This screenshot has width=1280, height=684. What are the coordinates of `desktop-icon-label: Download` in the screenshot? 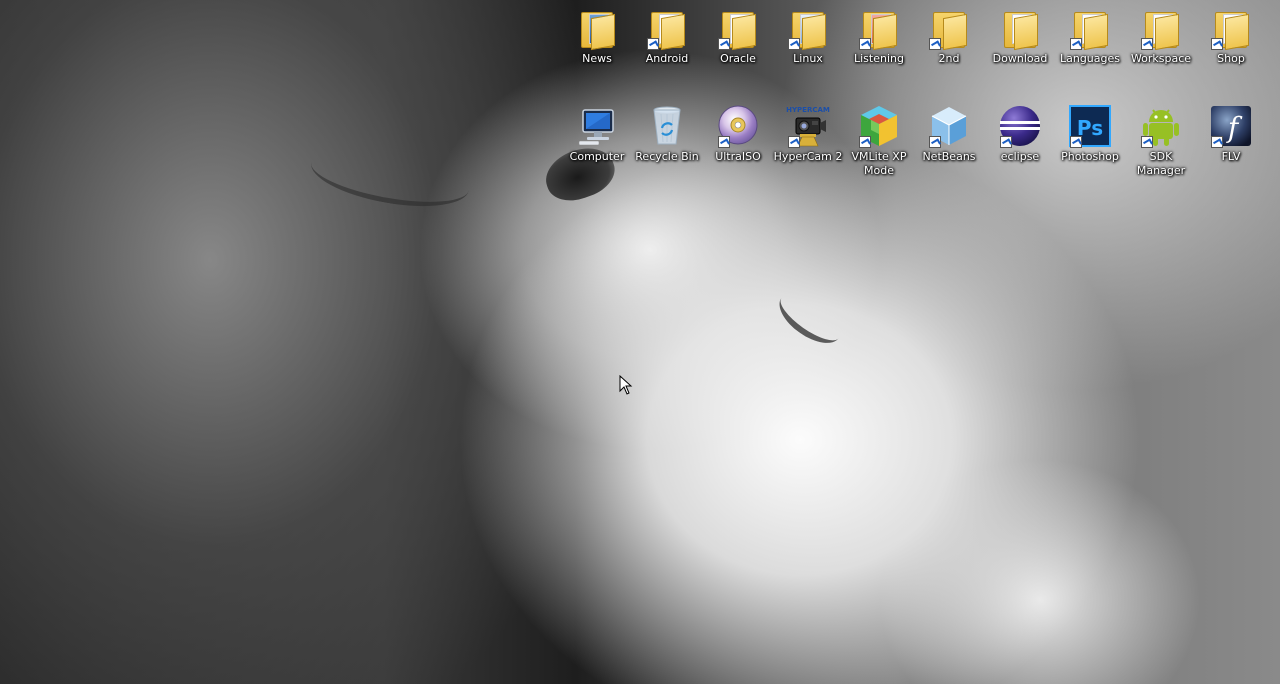 It's located at (1020, 58).